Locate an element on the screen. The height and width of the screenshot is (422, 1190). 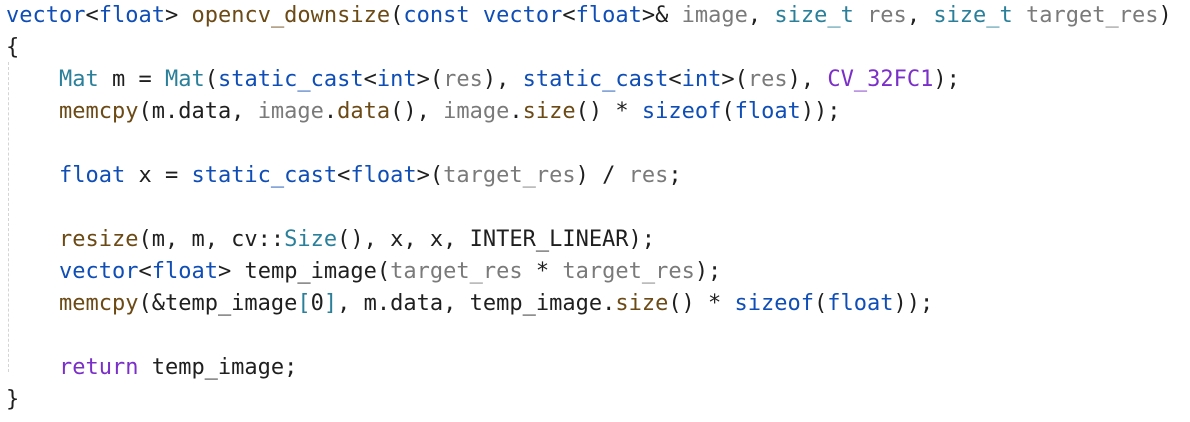
code-token: m = is located at coordinates (138, 79).